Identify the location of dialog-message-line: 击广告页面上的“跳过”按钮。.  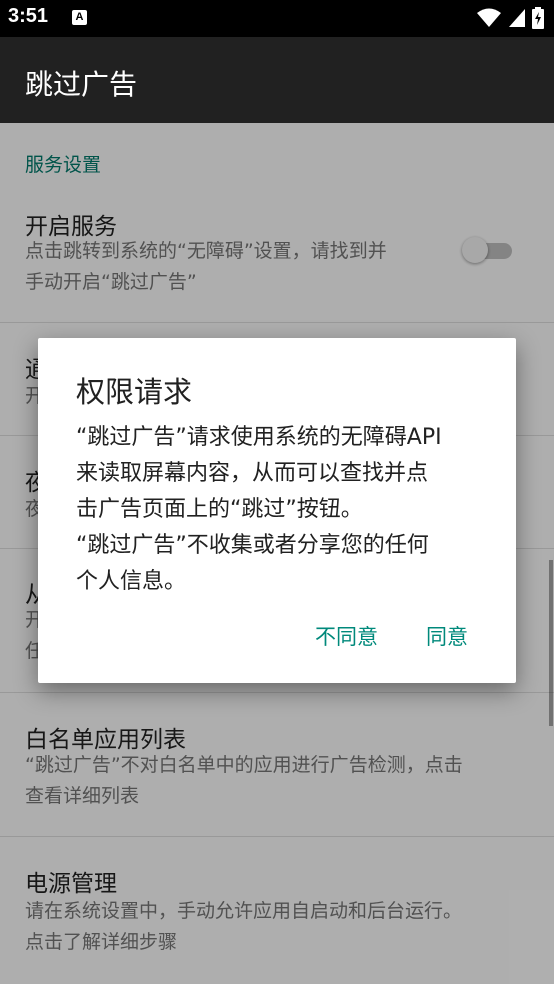
(219, 509).